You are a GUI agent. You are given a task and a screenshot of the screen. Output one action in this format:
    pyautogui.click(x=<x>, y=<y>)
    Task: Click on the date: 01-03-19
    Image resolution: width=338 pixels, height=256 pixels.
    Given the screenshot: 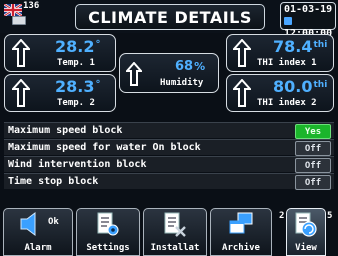 What is the action you would take?
    pyautogui.click(x=308, y=9)
    